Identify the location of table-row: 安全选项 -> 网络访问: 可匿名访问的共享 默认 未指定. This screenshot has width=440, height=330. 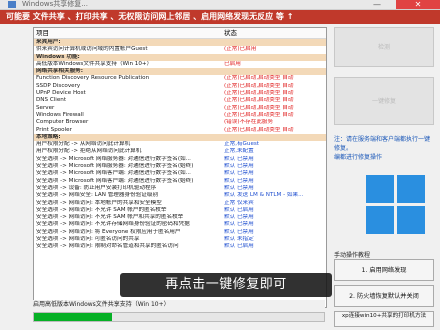
(180, 239).